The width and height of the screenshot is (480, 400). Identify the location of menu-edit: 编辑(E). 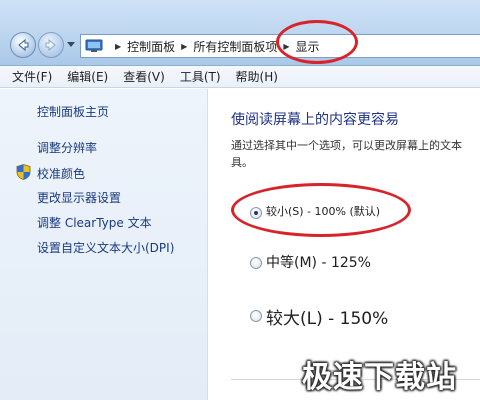
(87, 76).